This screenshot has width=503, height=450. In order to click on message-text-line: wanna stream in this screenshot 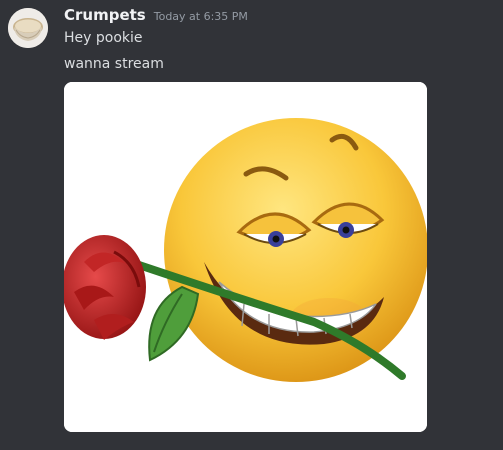, I will do `click(114, 64)`.